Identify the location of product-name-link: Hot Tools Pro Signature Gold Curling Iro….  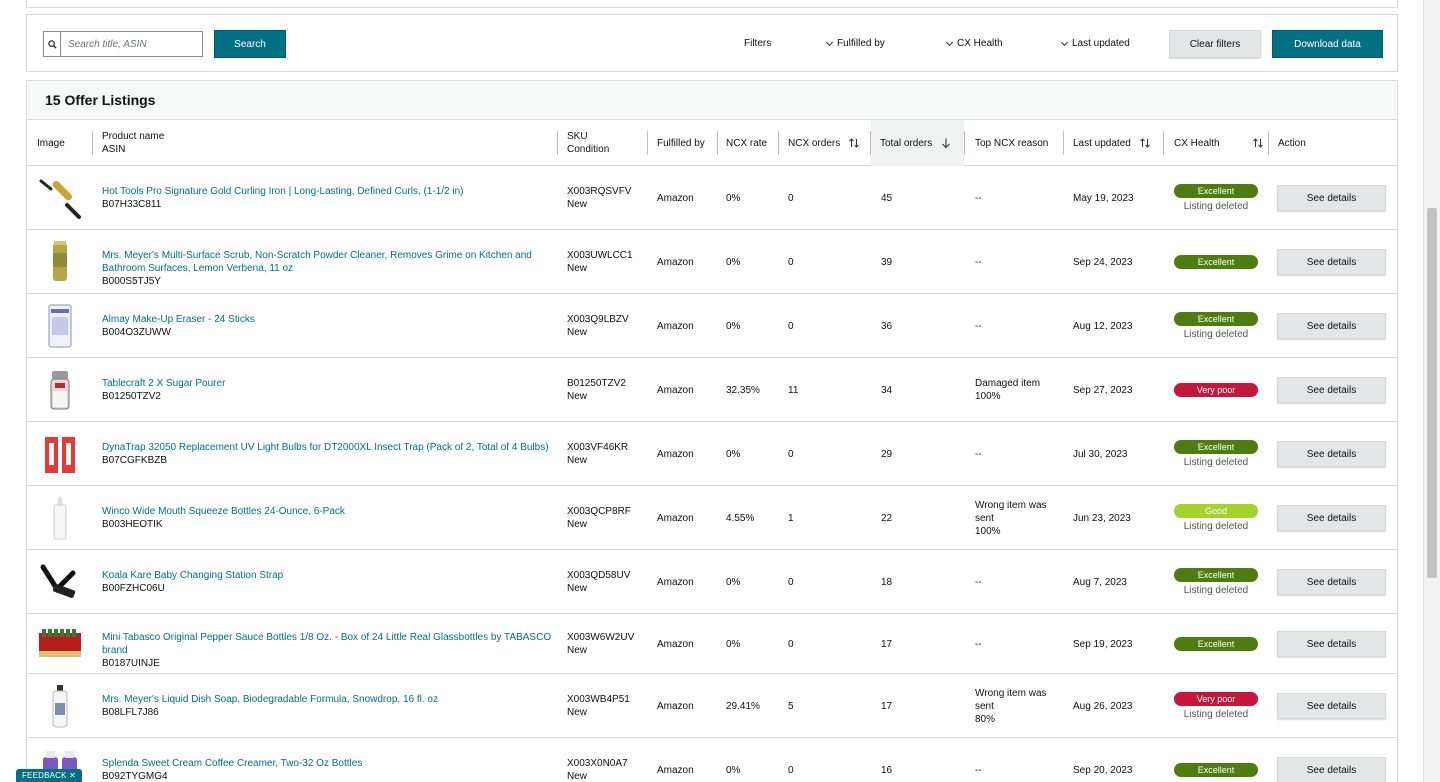
(327, 191).